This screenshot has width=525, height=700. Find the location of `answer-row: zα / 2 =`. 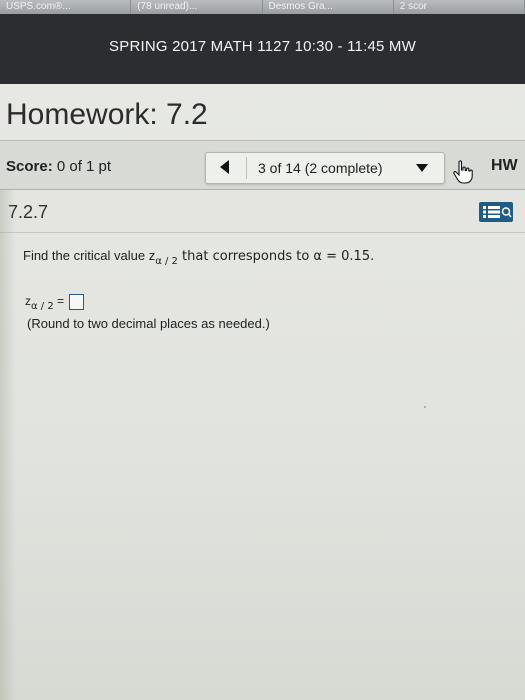

answer-row: zα / 2 = is located at coordinates (55, 303).